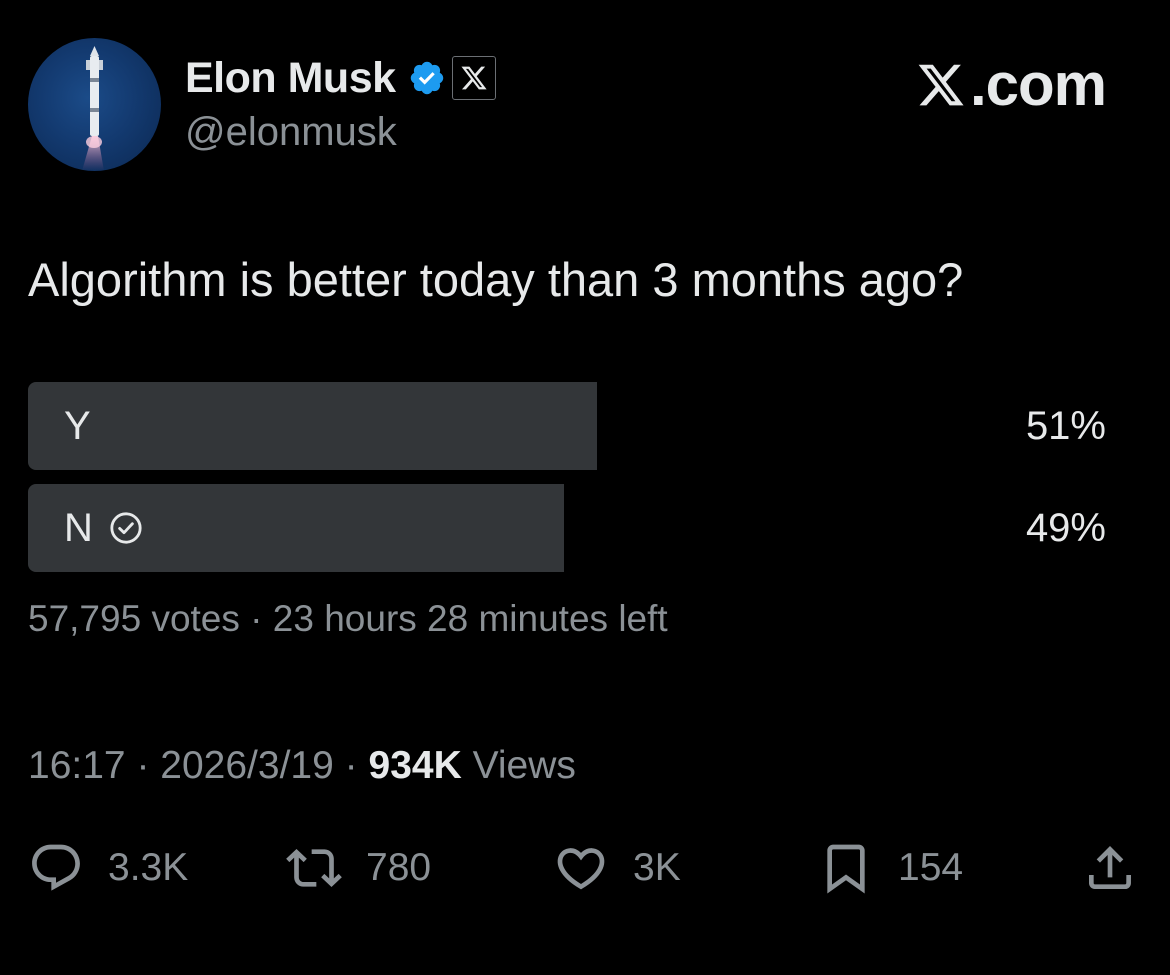 The width and height of the screenshot is (1170, 975). I want to click on post-date: 2026/3/19, so click(247, 765).